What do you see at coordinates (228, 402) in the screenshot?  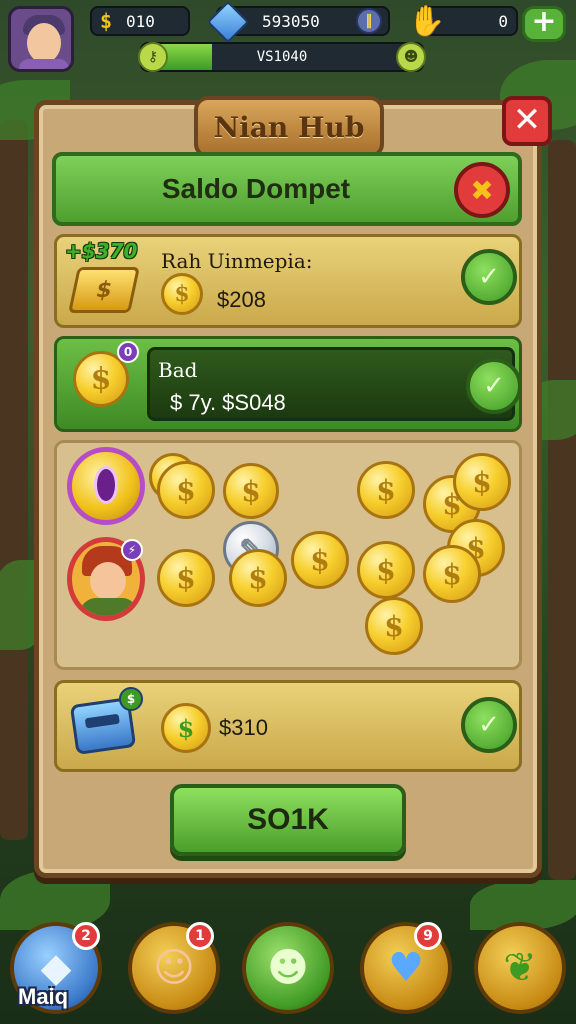 I see `row-amount: $ 7y. $S048` at bounding box center [228, 402].